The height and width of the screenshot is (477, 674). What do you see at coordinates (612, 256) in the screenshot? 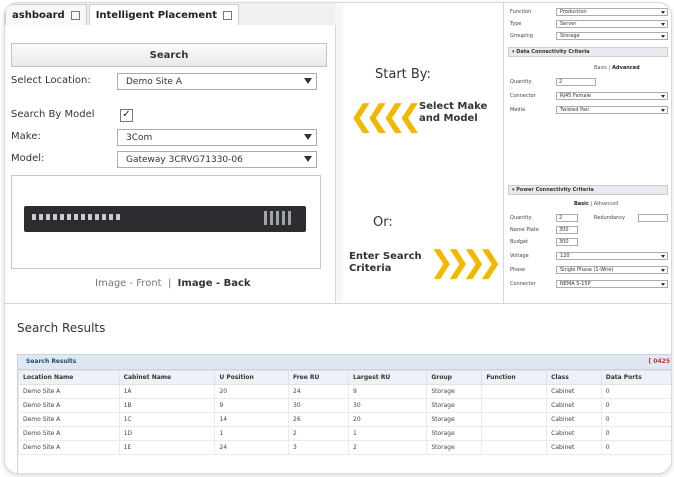
I see `voltage-select: 120` at bounding box center [612, 256].